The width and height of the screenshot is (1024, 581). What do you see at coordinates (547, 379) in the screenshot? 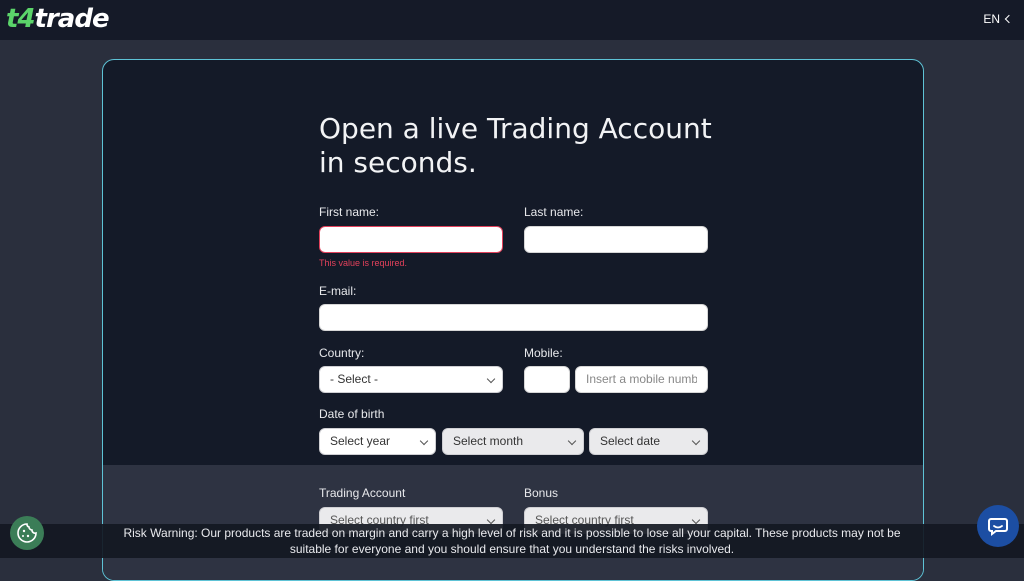
I see `mobile-code-input` at bounding box center [547, 379].